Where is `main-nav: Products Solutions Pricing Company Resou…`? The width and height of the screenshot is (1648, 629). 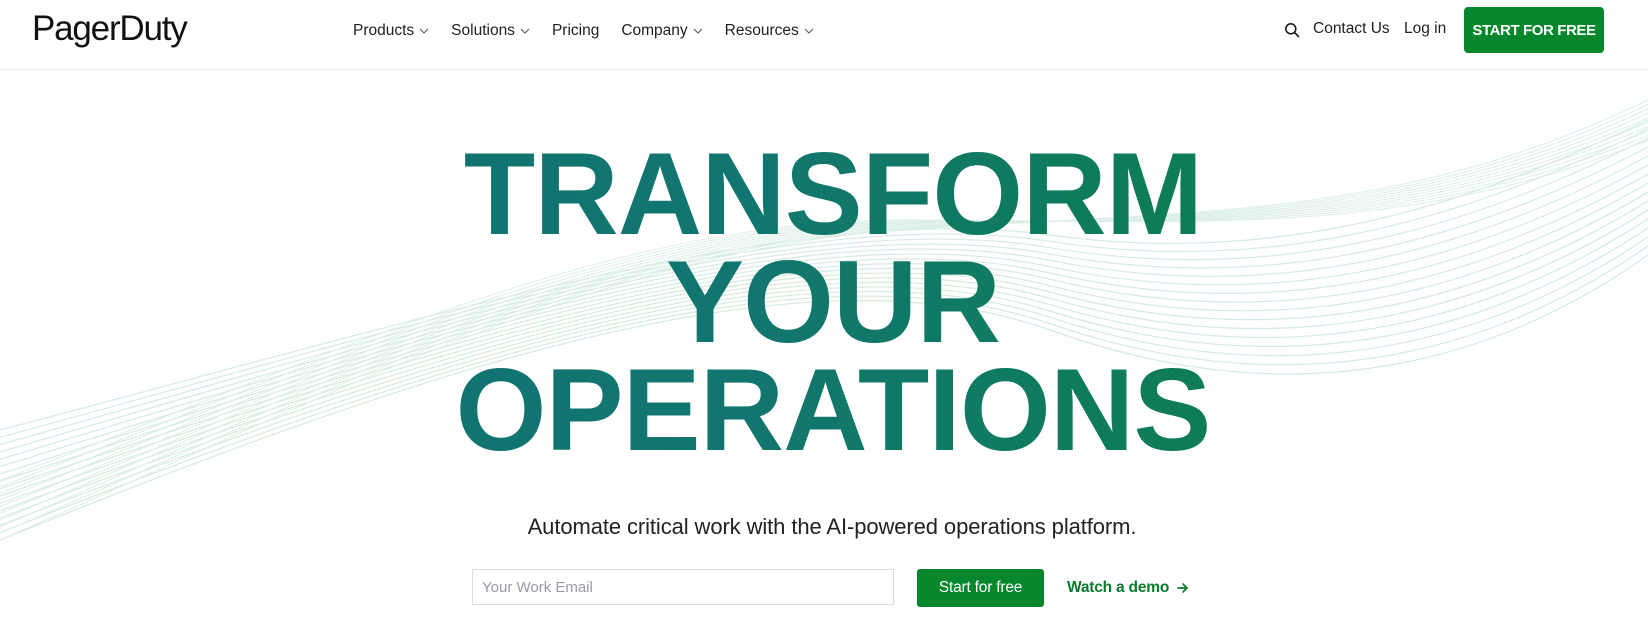
main-nav: Products Solutions Pricing Company Resou… is located at coordinates (594, 31).